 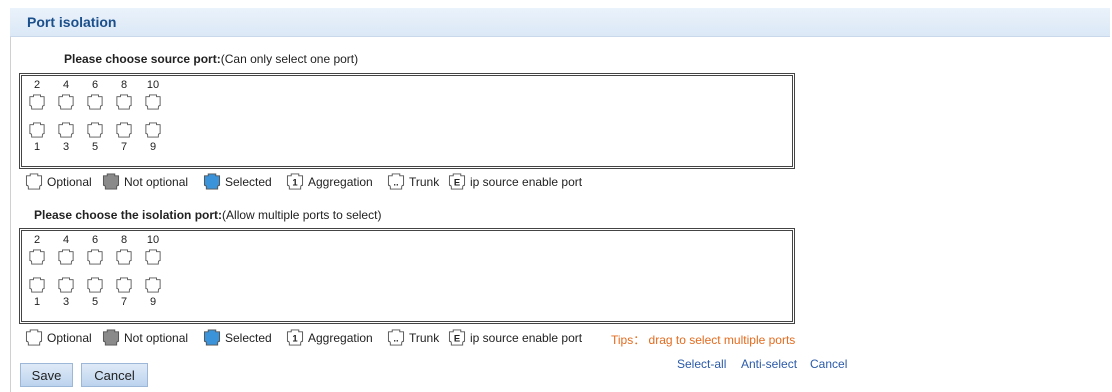 I want to click on source-port-heading-label: Please choose source port:, so click(x=142, y=59).